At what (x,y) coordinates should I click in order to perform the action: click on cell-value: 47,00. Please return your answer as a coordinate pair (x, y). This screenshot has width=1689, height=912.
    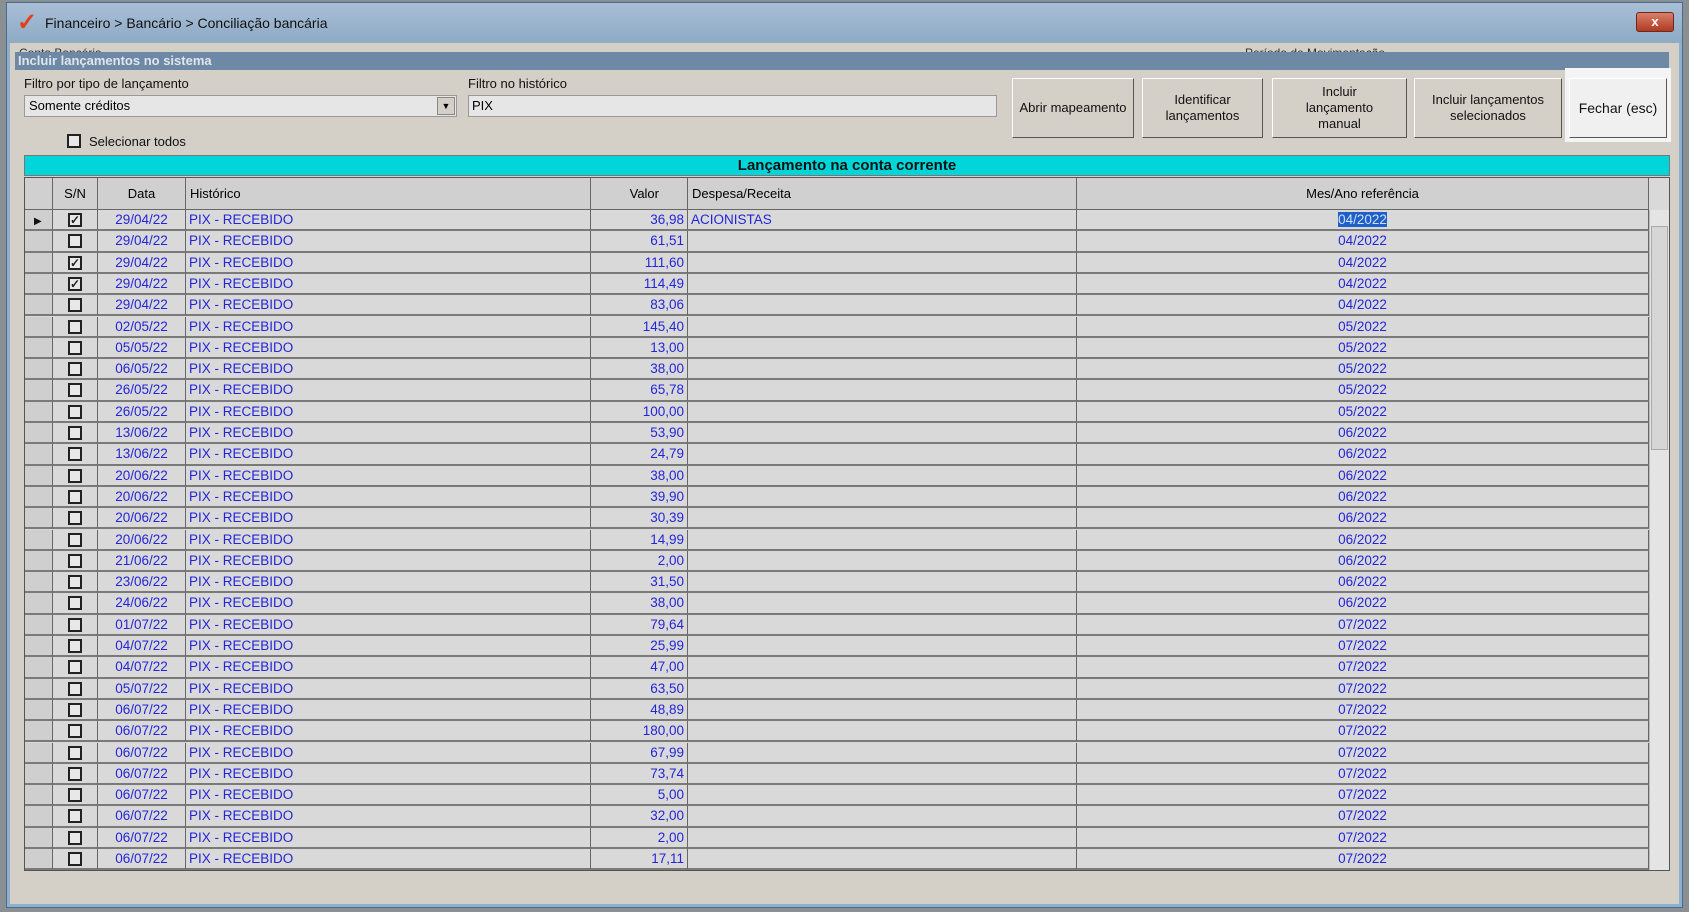
    Looking at the image, I should click on (639, 668).